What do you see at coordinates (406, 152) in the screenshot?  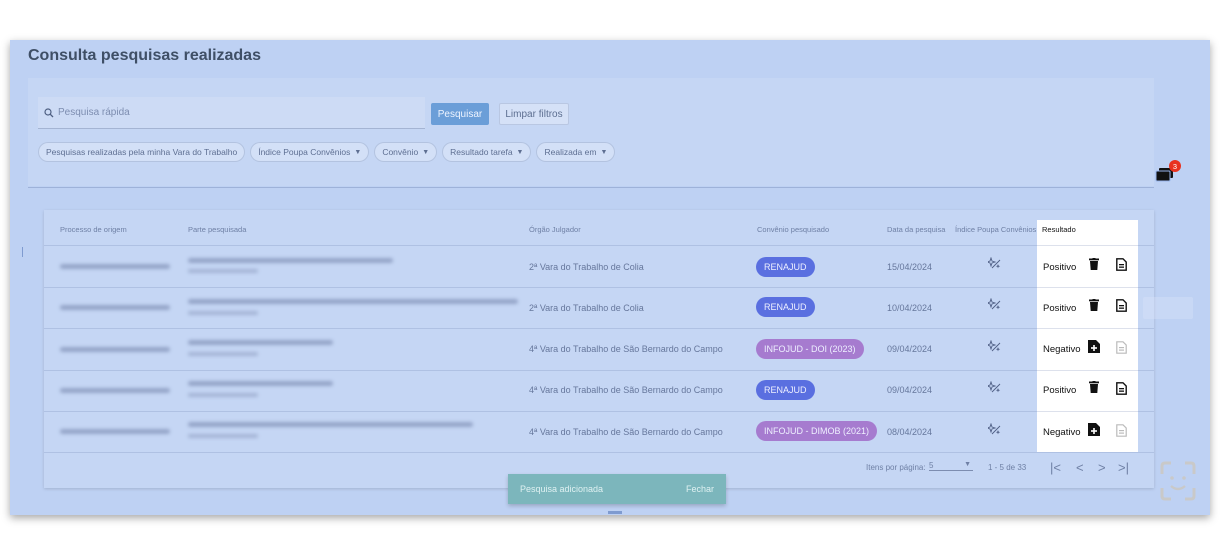 I see `chip-convenio: Convênio ▼` at bounding box center [406, 152].